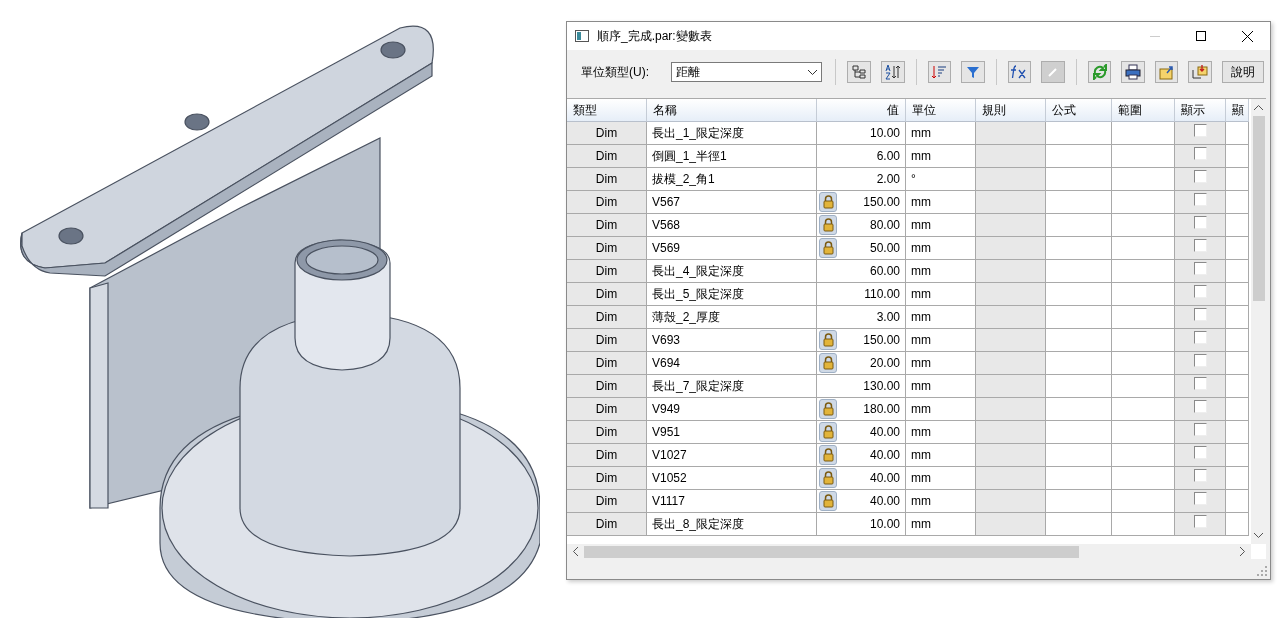  I want to click on folder-arrow-icon, so click(1166, 72).